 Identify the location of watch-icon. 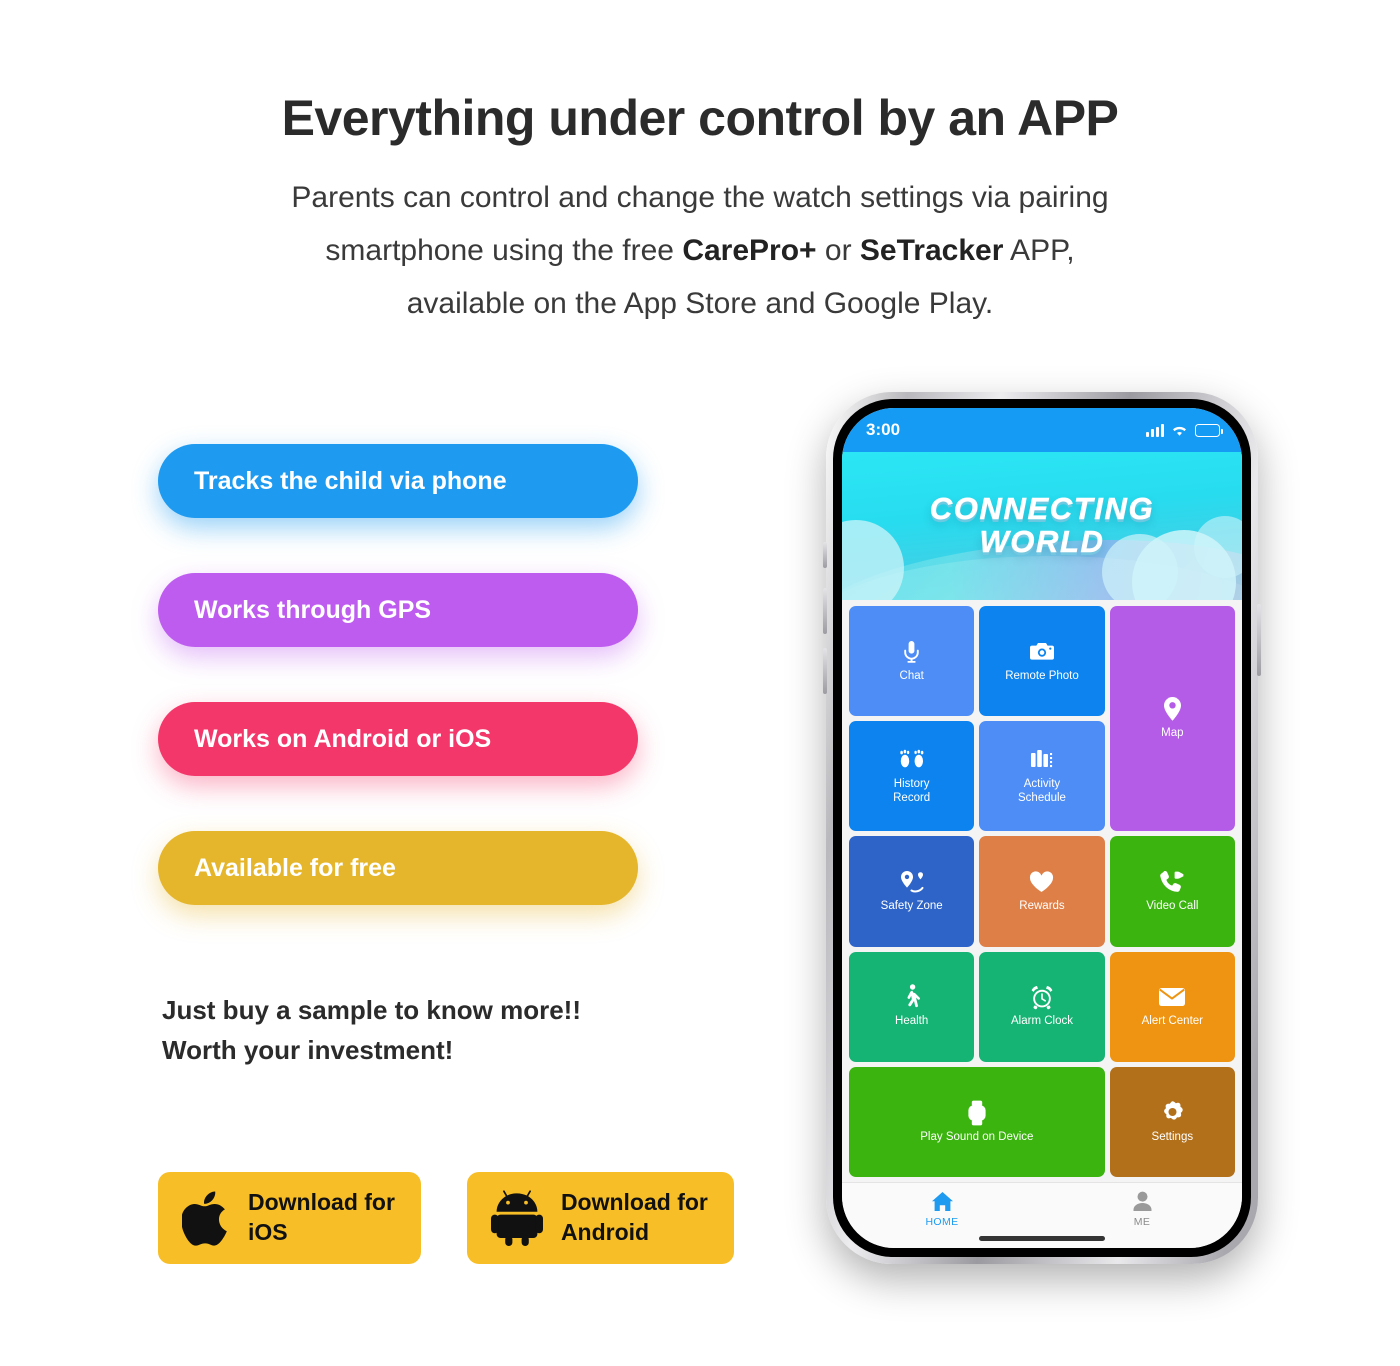
(977, 1113).